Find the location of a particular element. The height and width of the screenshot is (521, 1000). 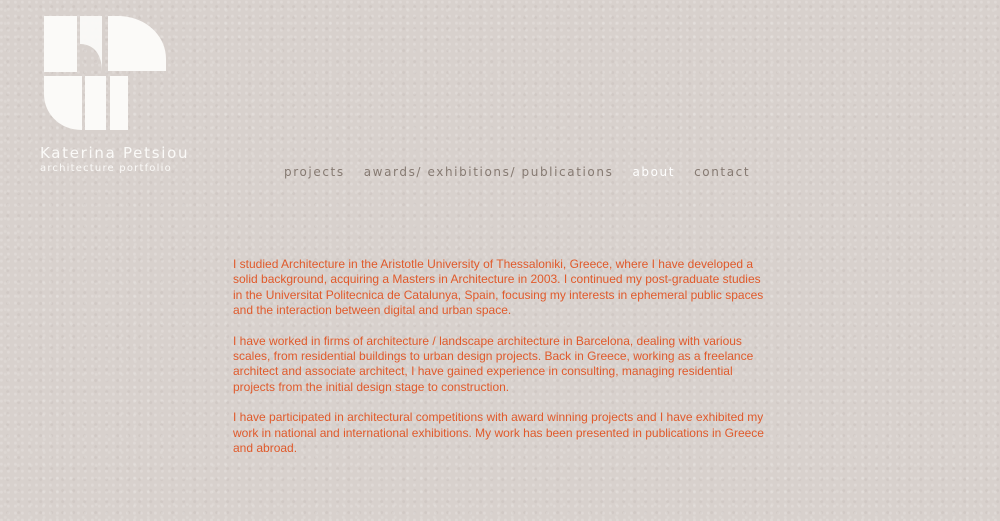

nav-item-about: about is located at coordinates (653, 172).